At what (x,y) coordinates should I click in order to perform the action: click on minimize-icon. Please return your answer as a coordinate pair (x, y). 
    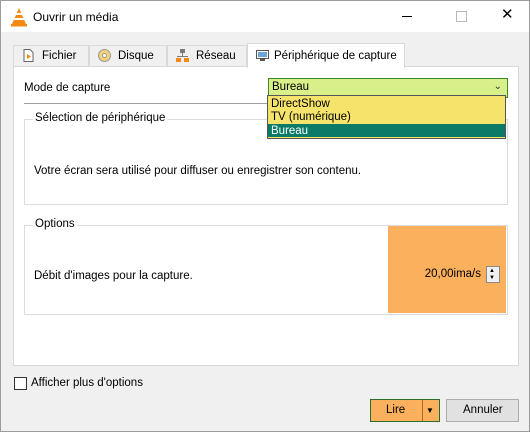
    Looking at the image, I should click on (407, 16).